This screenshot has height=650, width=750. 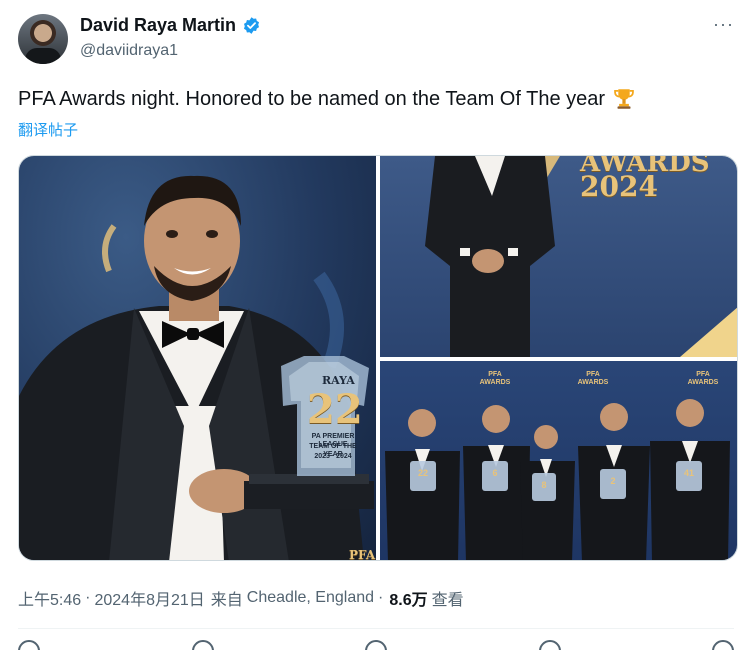 I want to click on views-count: 8.6万, so click(x=408, y=600).